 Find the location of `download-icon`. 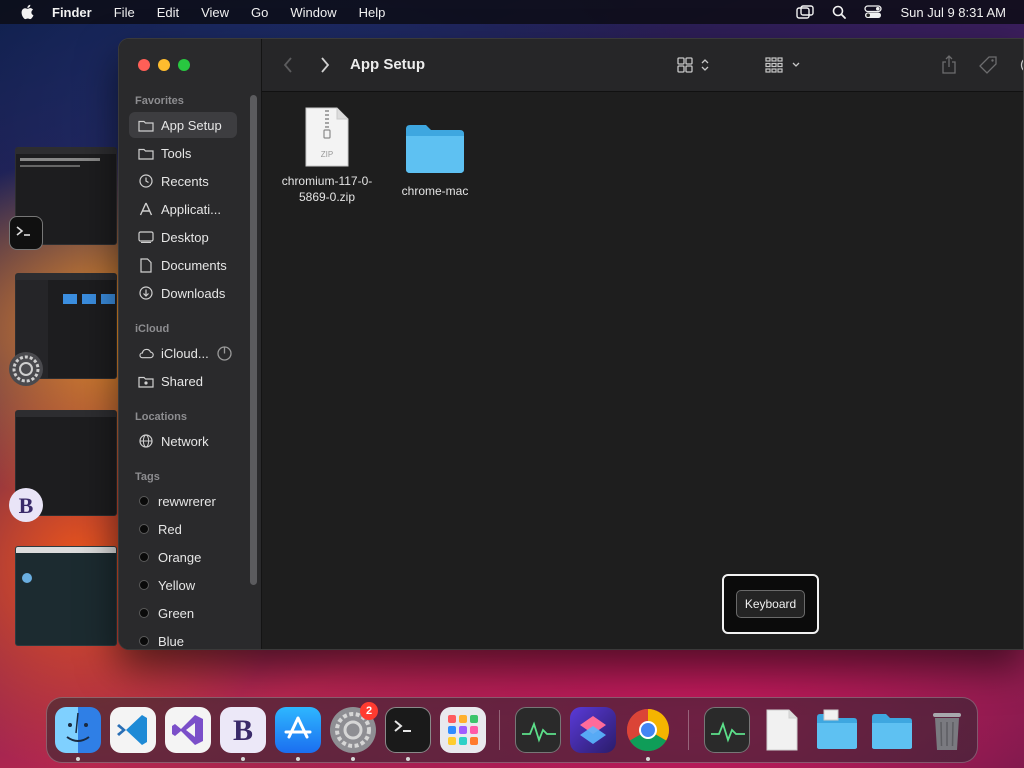

download-icon is located at coordinates (146, 293).